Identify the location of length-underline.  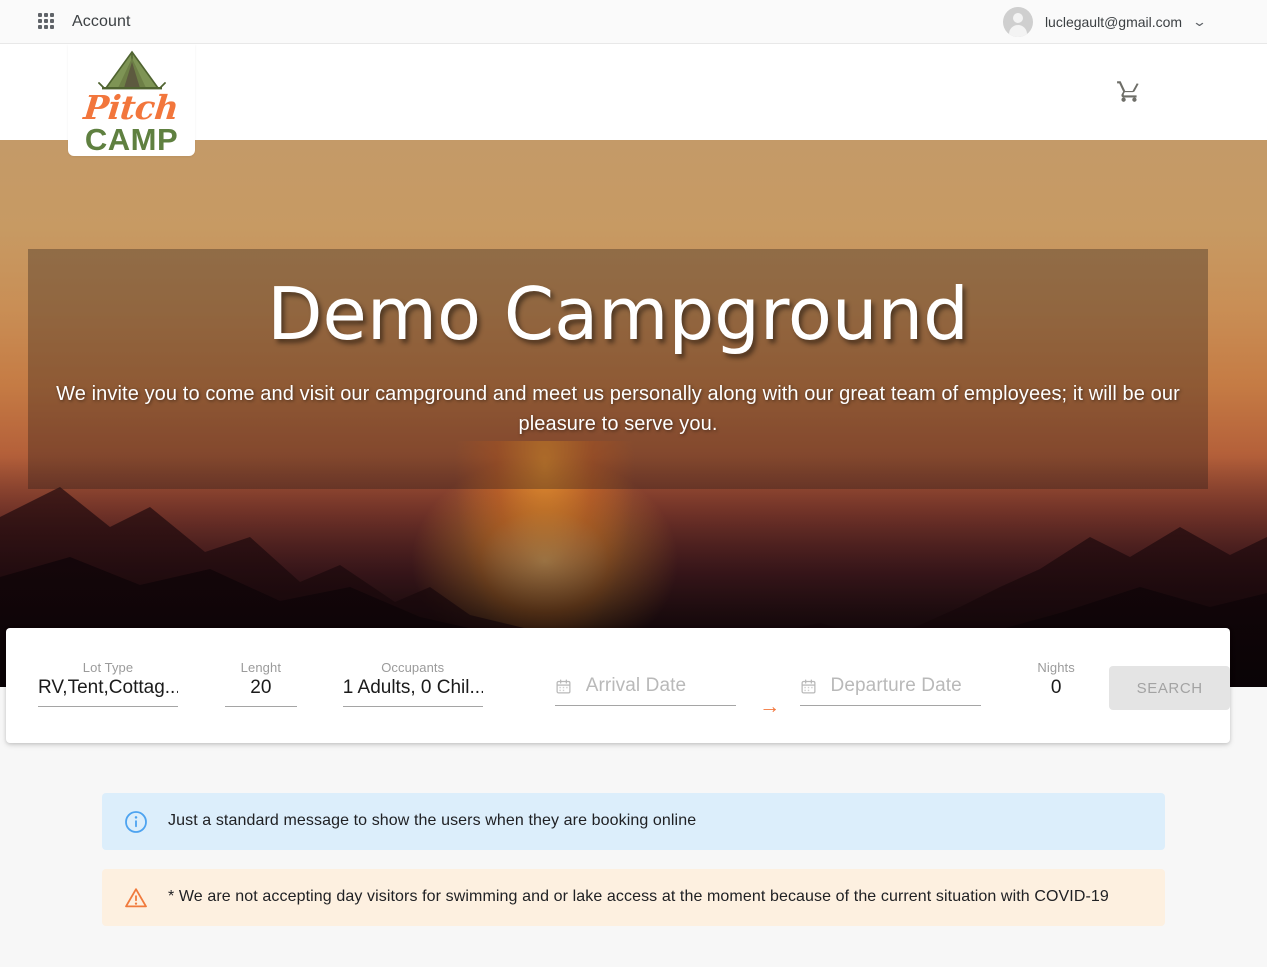
(261, 706).